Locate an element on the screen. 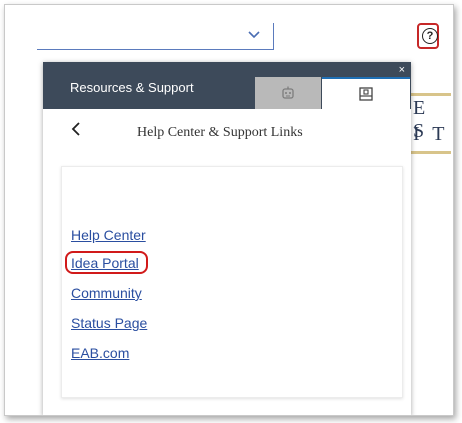 The width and height of the screenshot is (462, 423). help-button: ? is located at coordinates (428, 36).